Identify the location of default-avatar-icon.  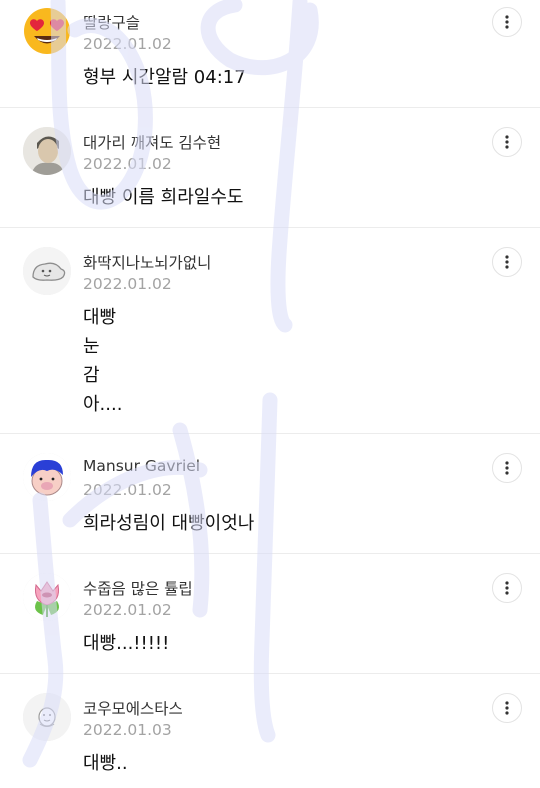
(47, 717).